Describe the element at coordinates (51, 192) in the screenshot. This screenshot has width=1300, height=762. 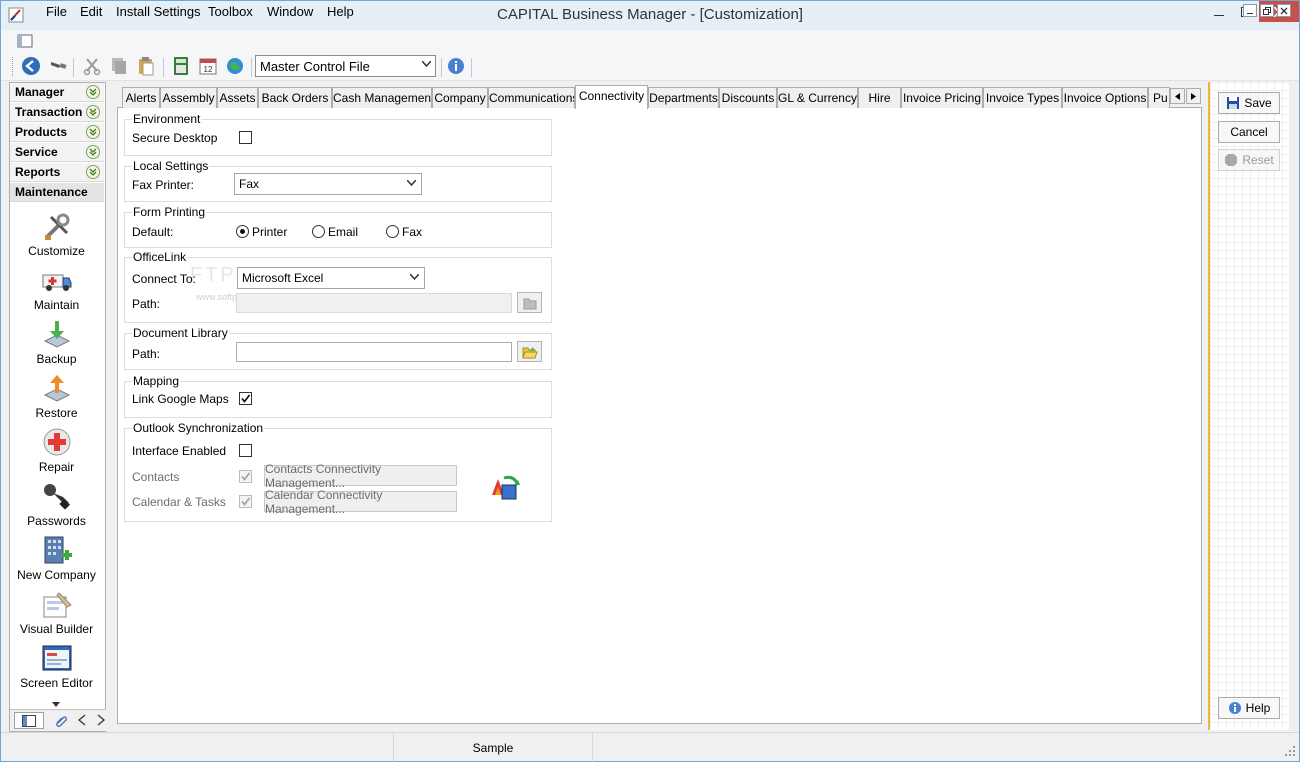
I see `nav-group-label: Maintenance` at that location.